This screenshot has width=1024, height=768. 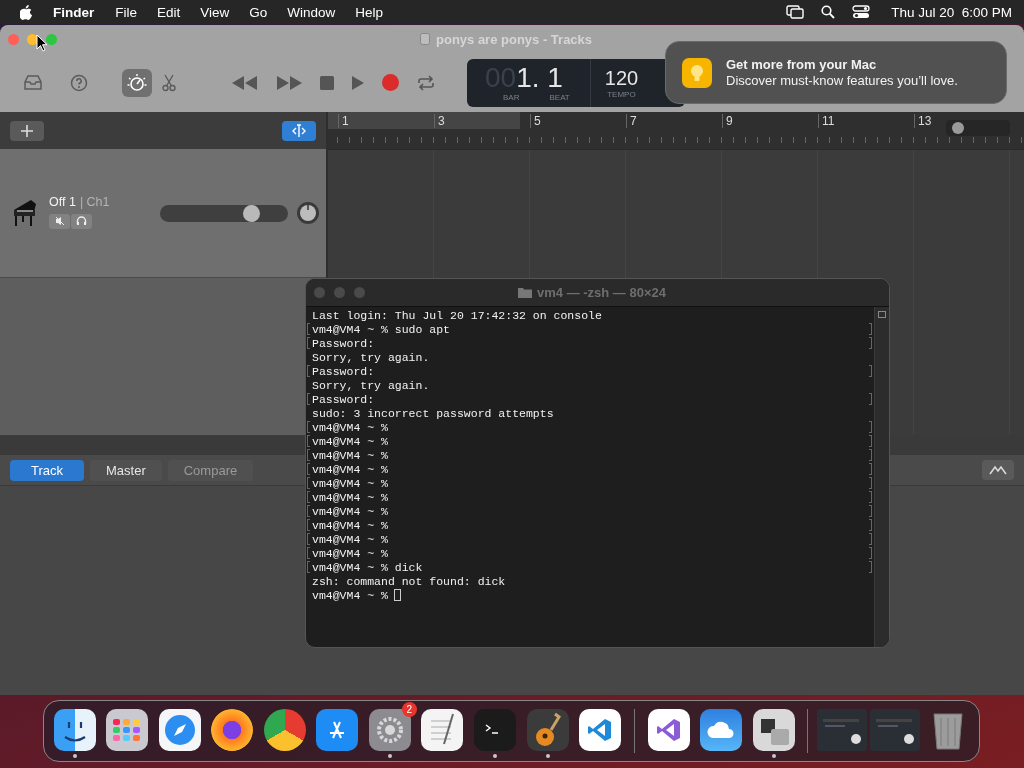 I want to click on app-store-icon, so click(x=337, y=730).